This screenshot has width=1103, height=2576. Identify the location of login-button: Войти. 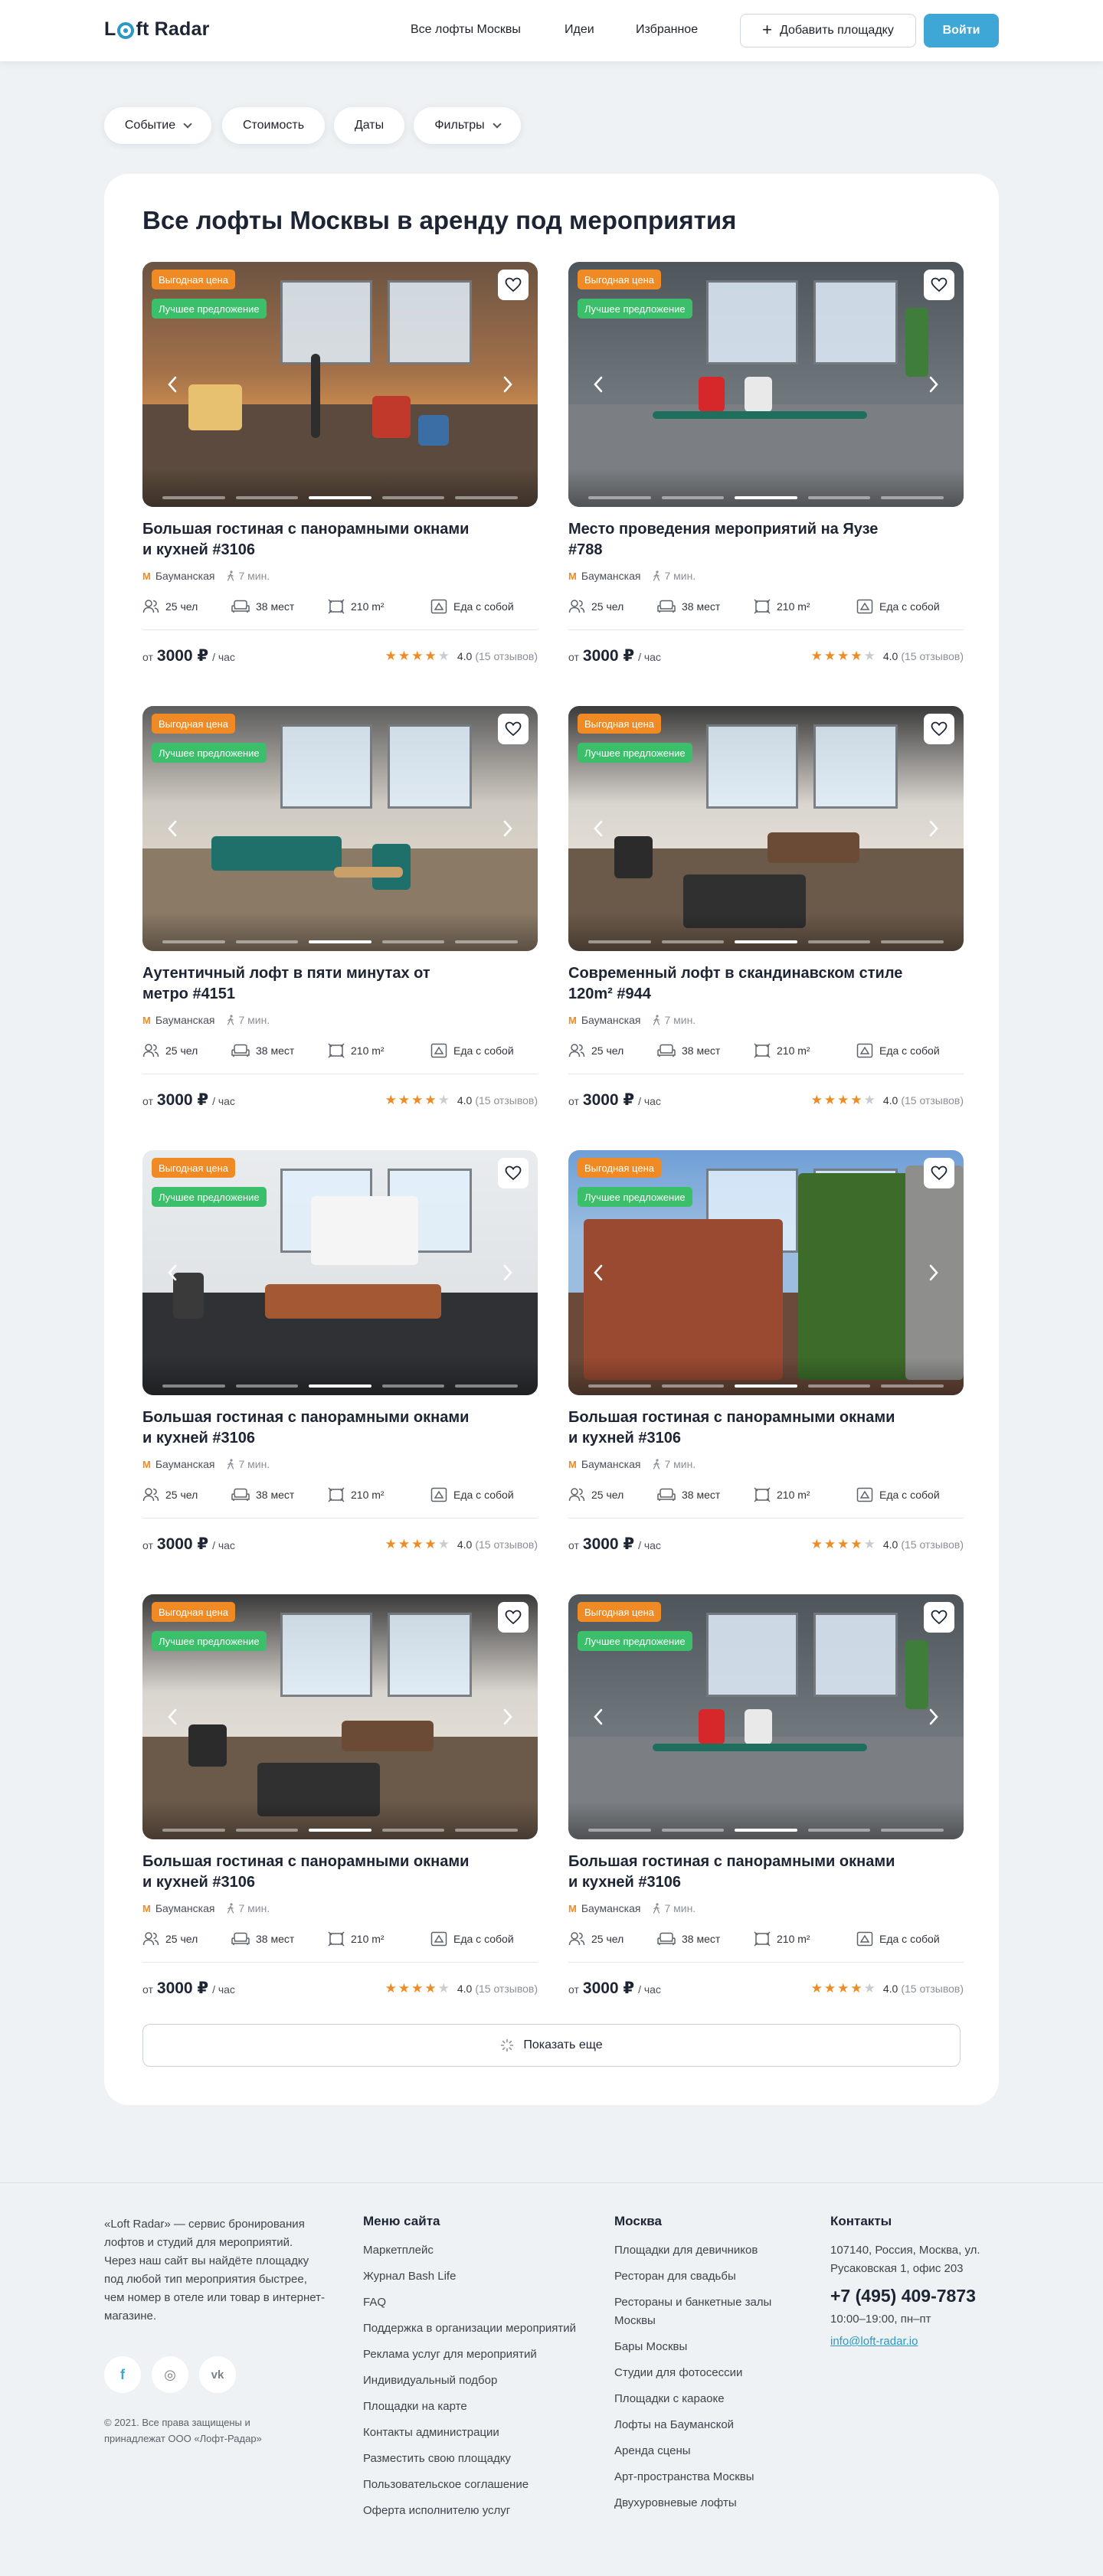
(962, 30).